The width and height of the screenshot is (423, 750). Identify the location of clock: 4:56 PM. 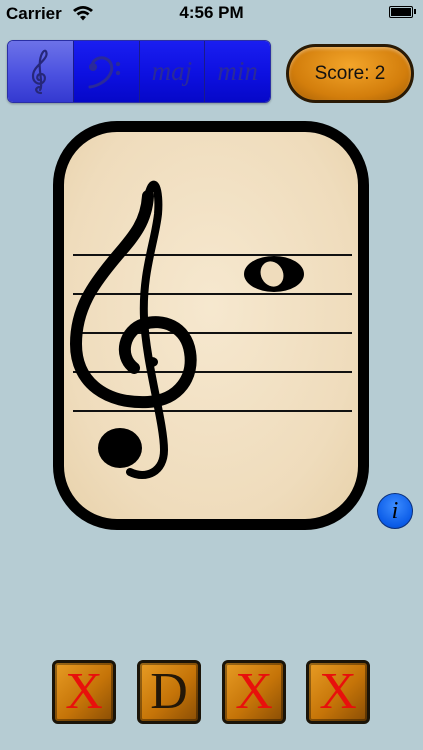
(211, 12).